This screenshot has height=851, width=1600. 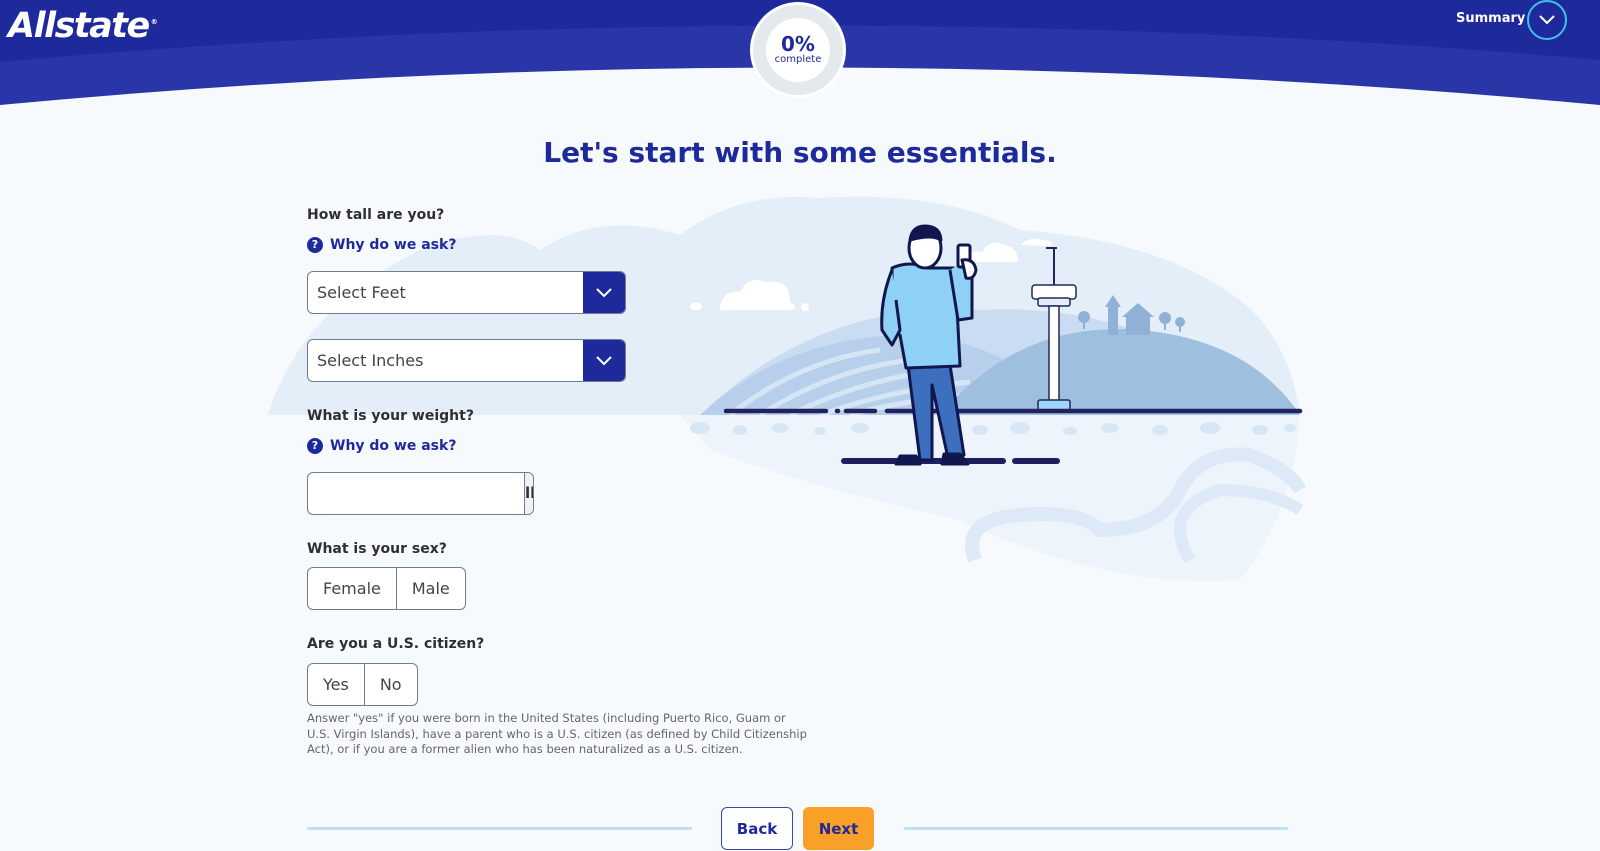 What do you see at coordinates (416, 493) in the screenshot?
I see `weight-input` at bounding box center [416, 493].